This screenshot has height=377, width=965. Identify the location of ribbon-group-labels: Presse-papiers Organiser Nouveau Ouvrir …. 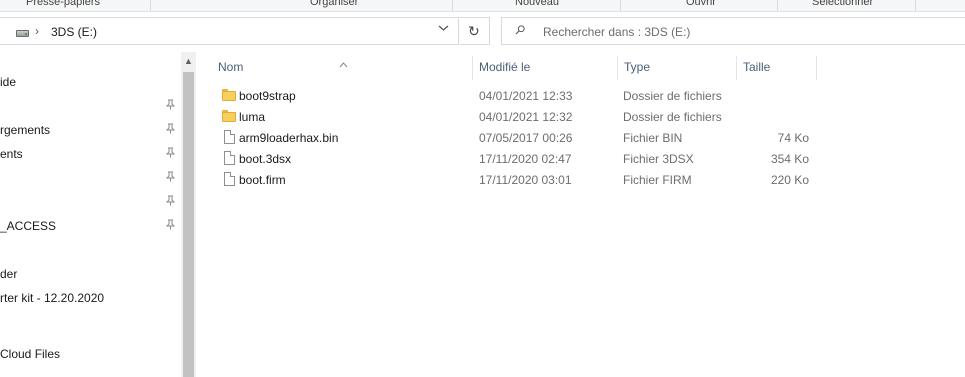
(482, 6).